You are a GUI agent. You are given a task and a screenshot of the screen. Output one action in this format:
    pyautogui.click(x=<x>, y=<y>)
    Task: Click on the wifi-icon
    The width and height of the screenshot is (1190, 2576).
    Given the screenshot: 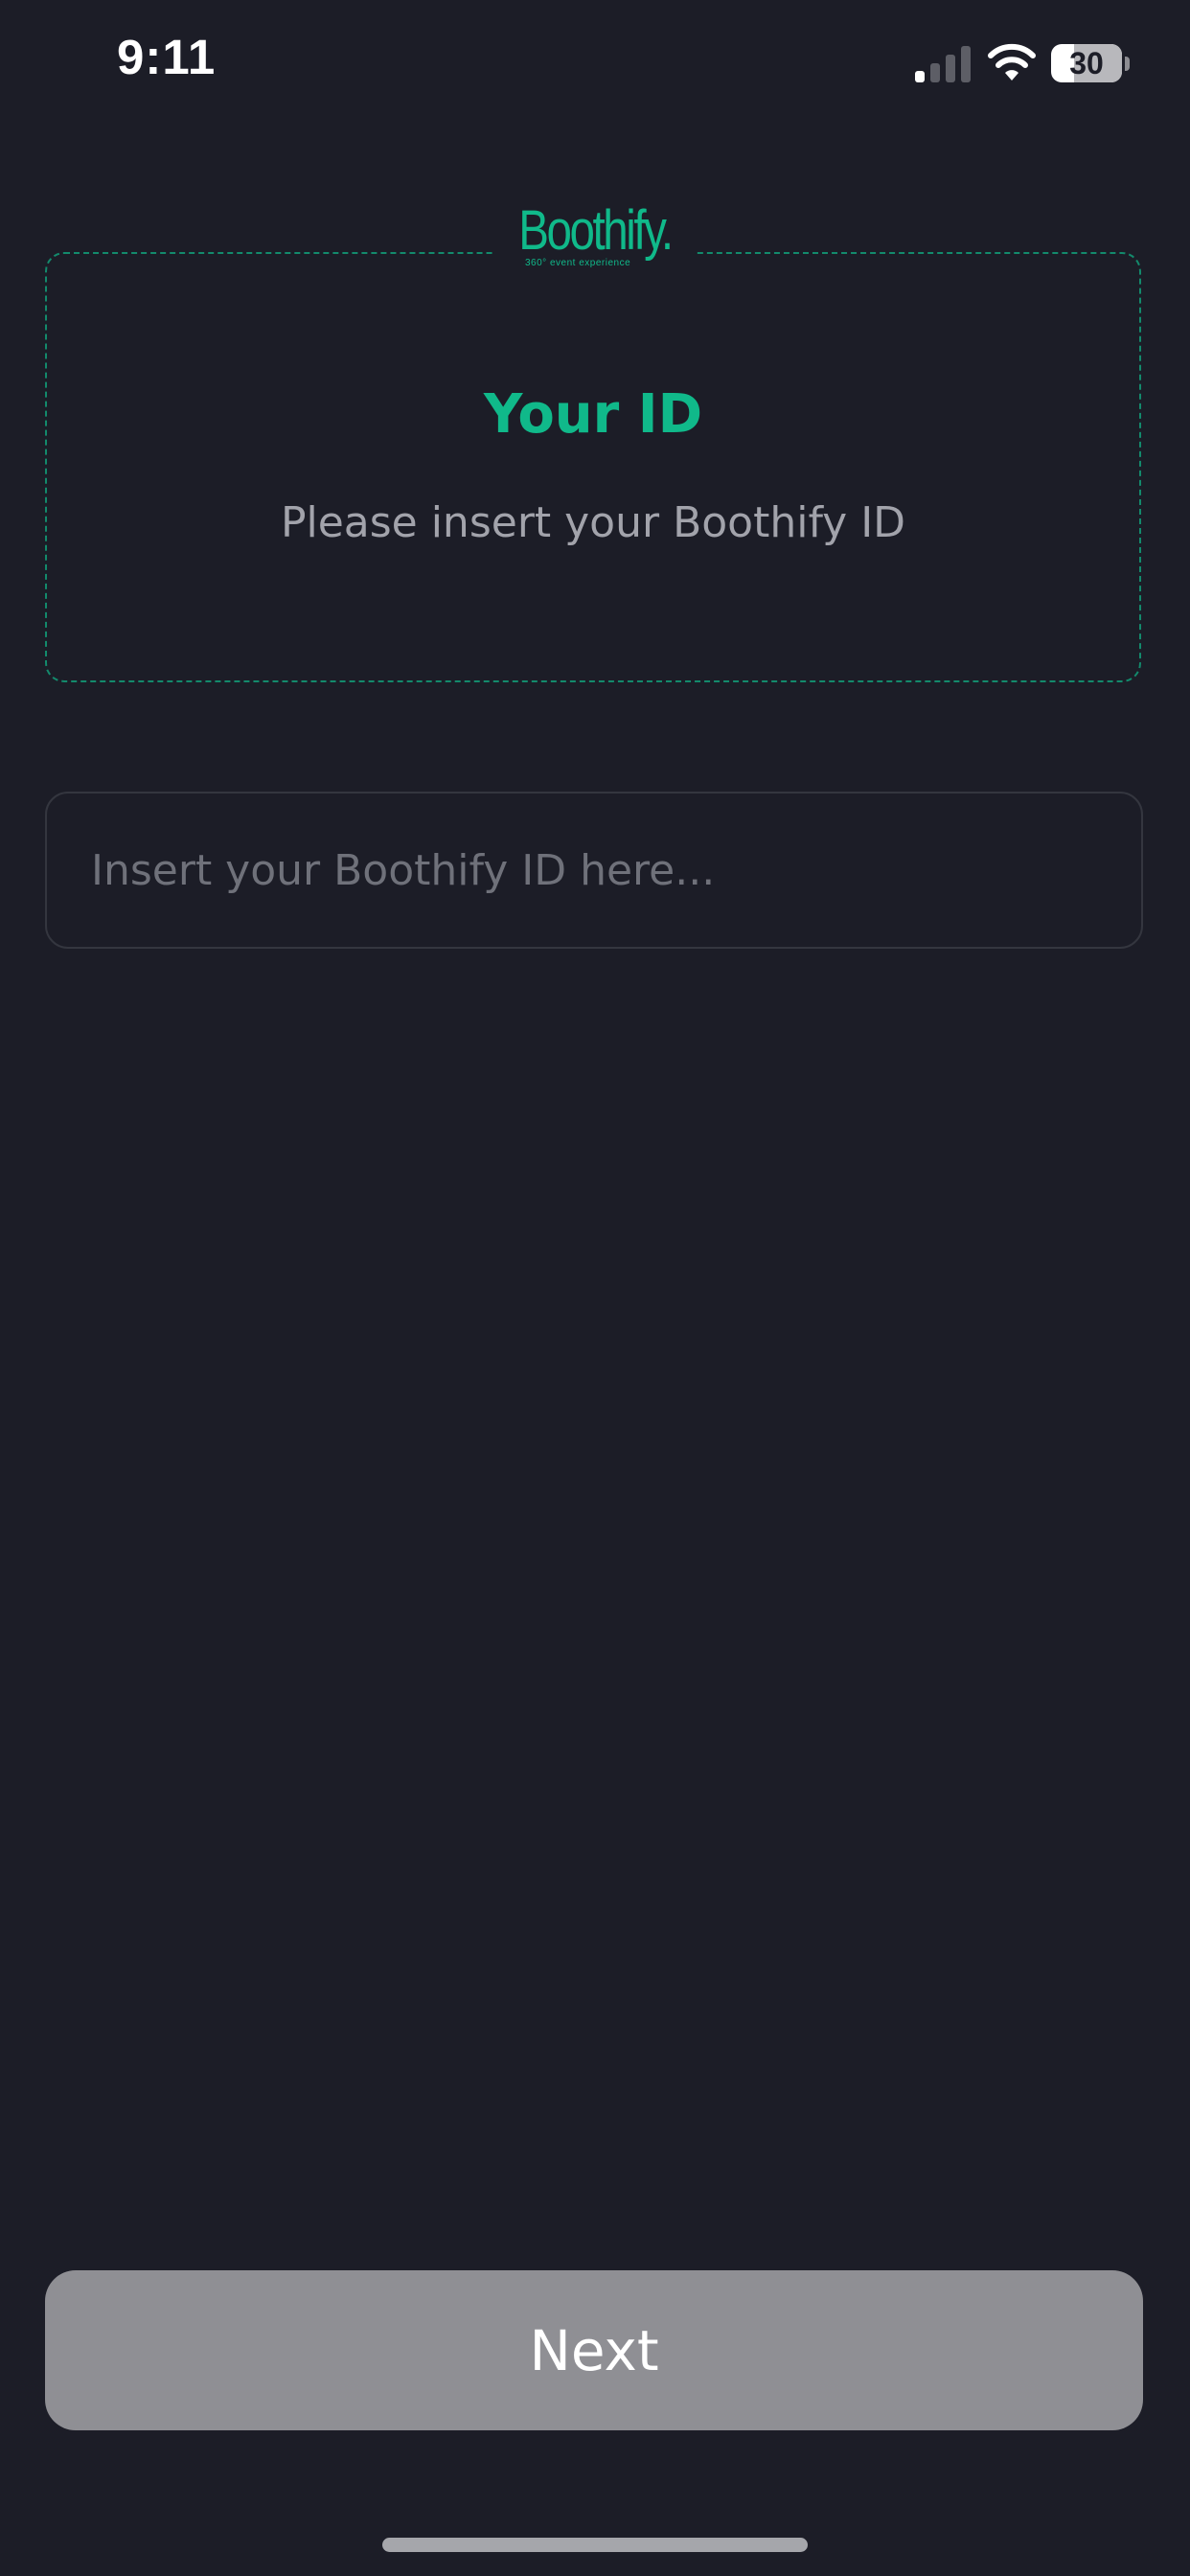 What is the action you would take?
    pyautogui.click(x=1012, y=62)
    